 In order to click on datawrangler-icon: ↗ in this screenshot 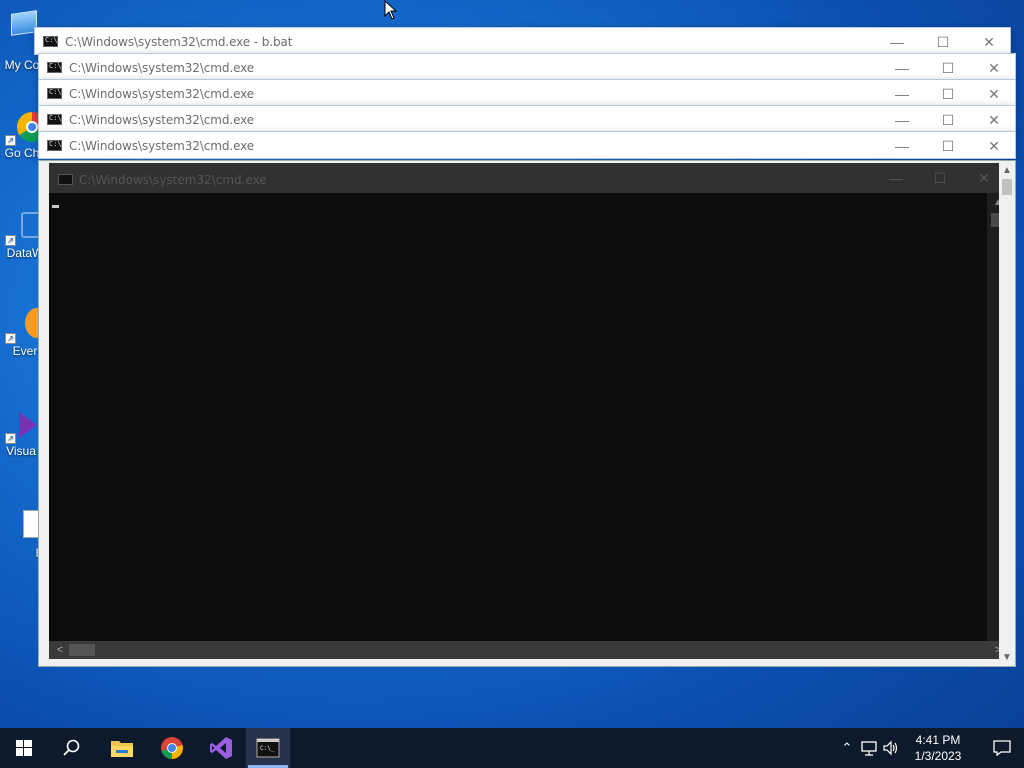, I will do `click(24, 228)`.